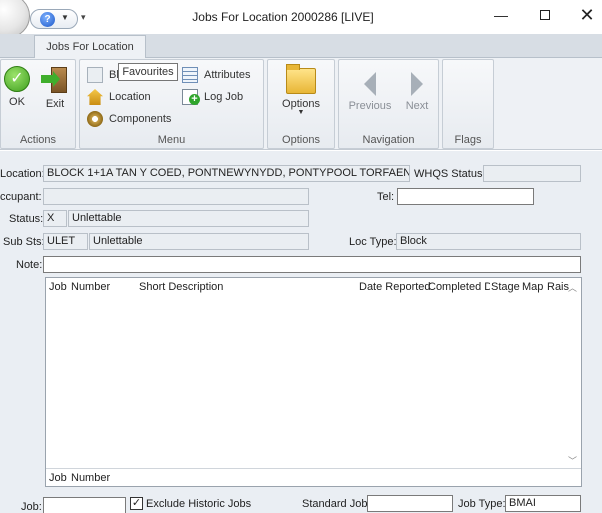  I want to click on attributes-label: Attributes, so click(227, 75).